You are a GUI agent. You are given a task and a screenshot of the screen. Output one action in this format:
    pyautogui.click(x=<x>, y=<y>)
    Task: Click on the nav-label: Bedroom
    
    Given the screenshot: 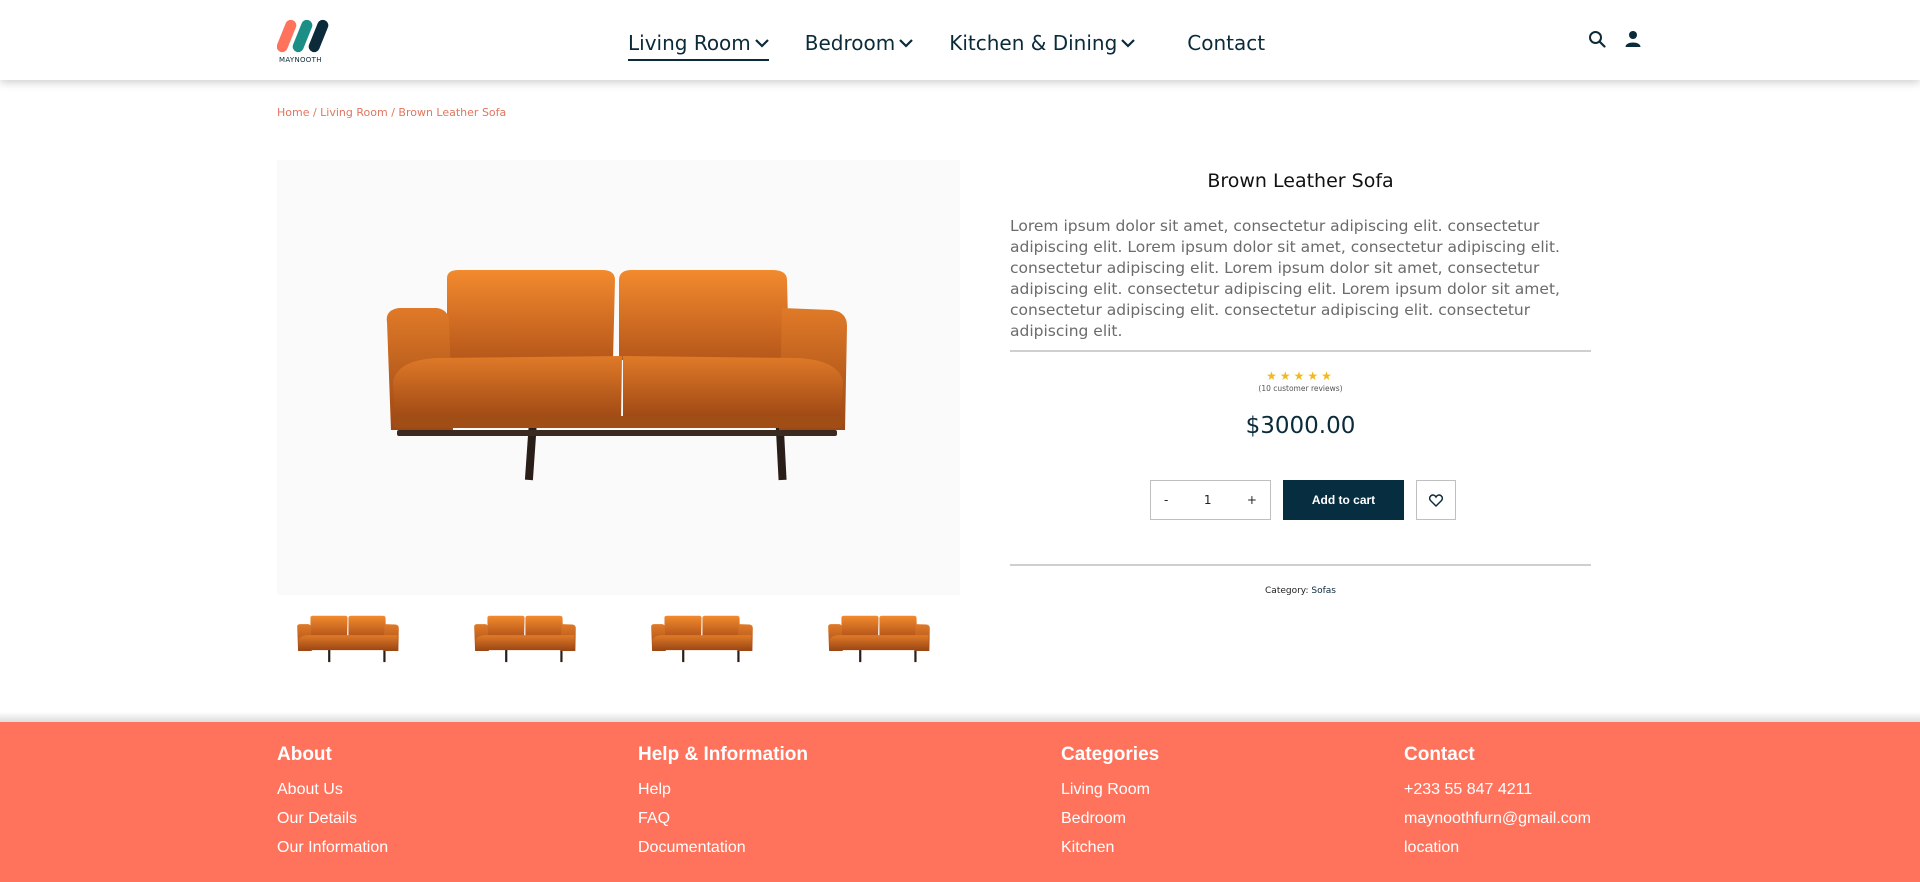 What is the action you would take?
    pyautogui.click(x=850, y=43)
    